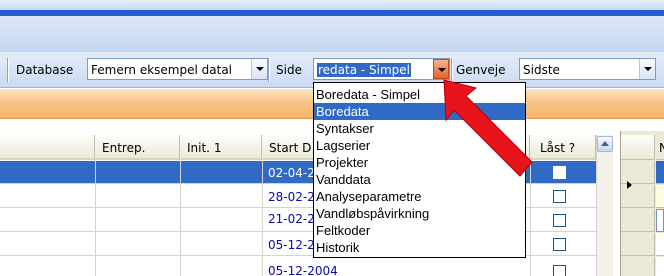 This screenshot has width=664, height=276. I want to click on menu-area, so click(332, 34).